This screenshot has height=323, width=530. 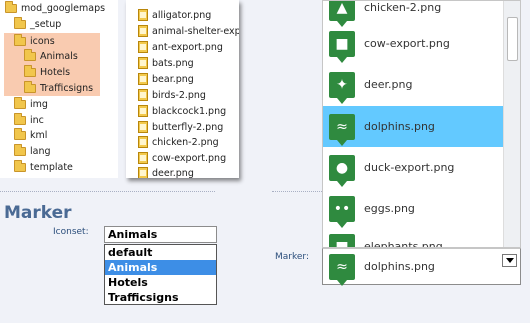 What do you see at coordinates (342, 170) in the screenshot?
I see `duck-icon: ●` at bounding box center [342, 170].